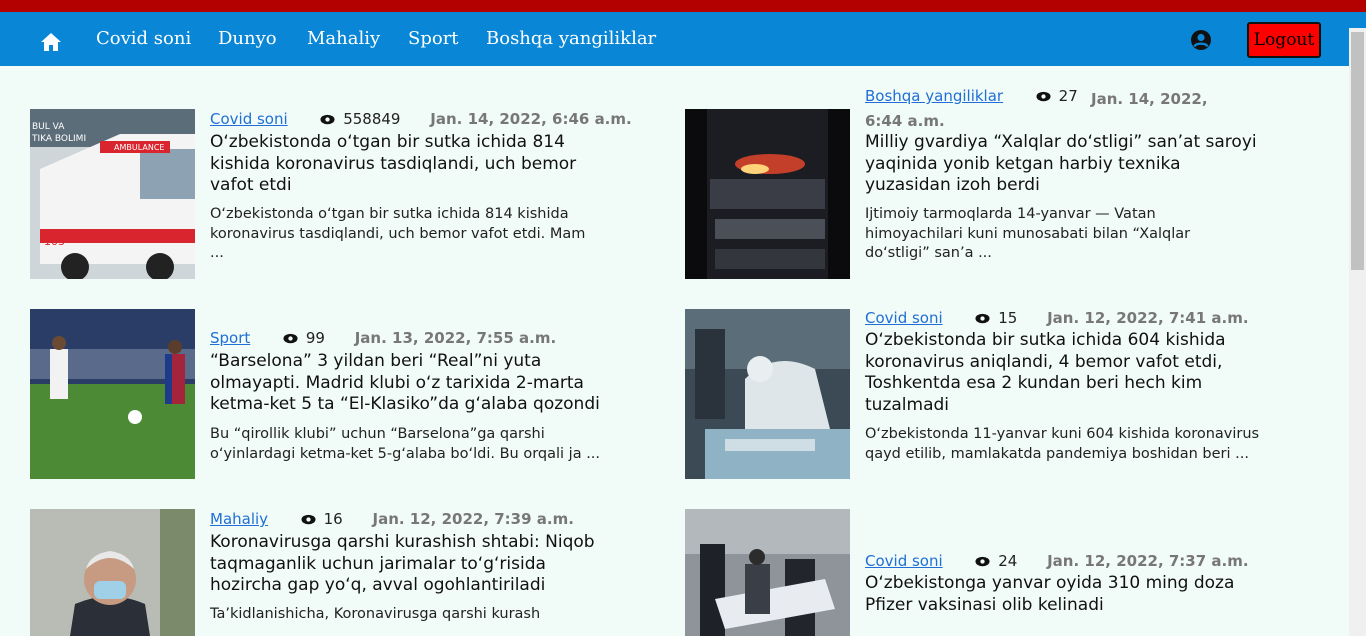  Describe the element at coordinates (143, 38) in the screenshot. I see `nav-link-covid: Covid soni` at that location.